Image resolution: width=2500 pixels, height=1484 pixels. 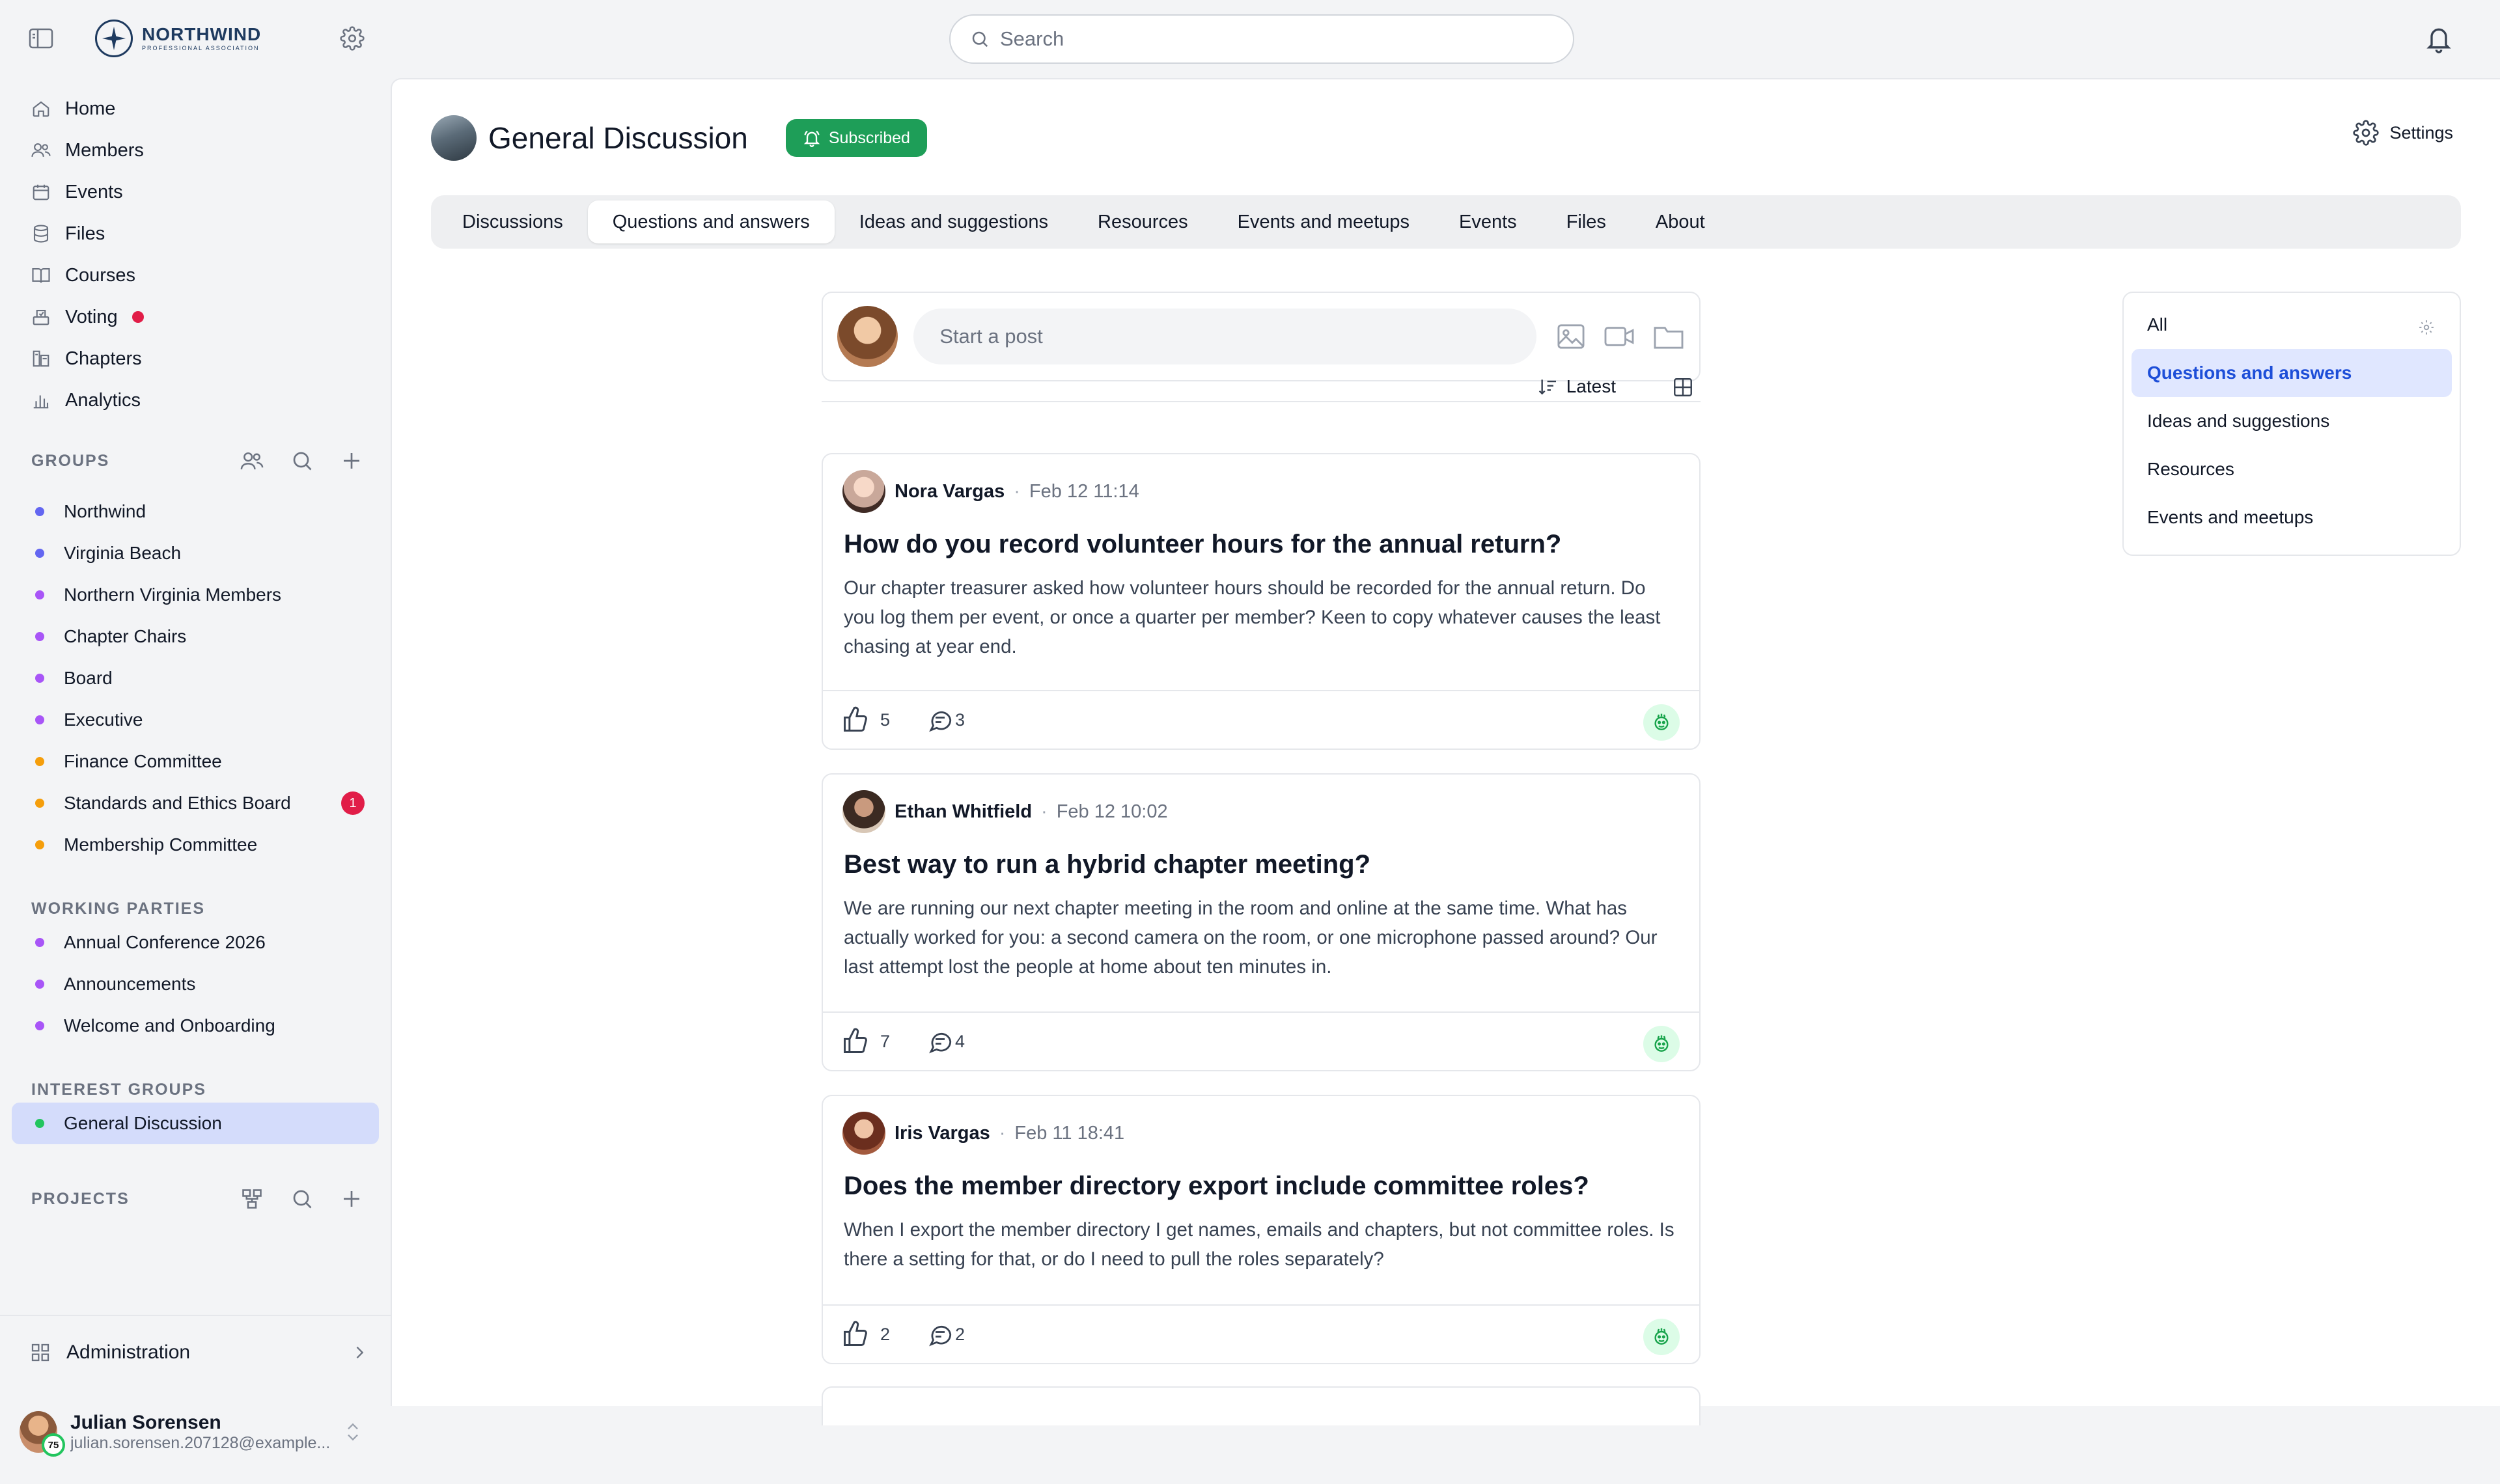 What do you see at coordinates (1683, 387) in the screenshot?
I see `layout-grid-icon` at bounding box center [1683, 387].